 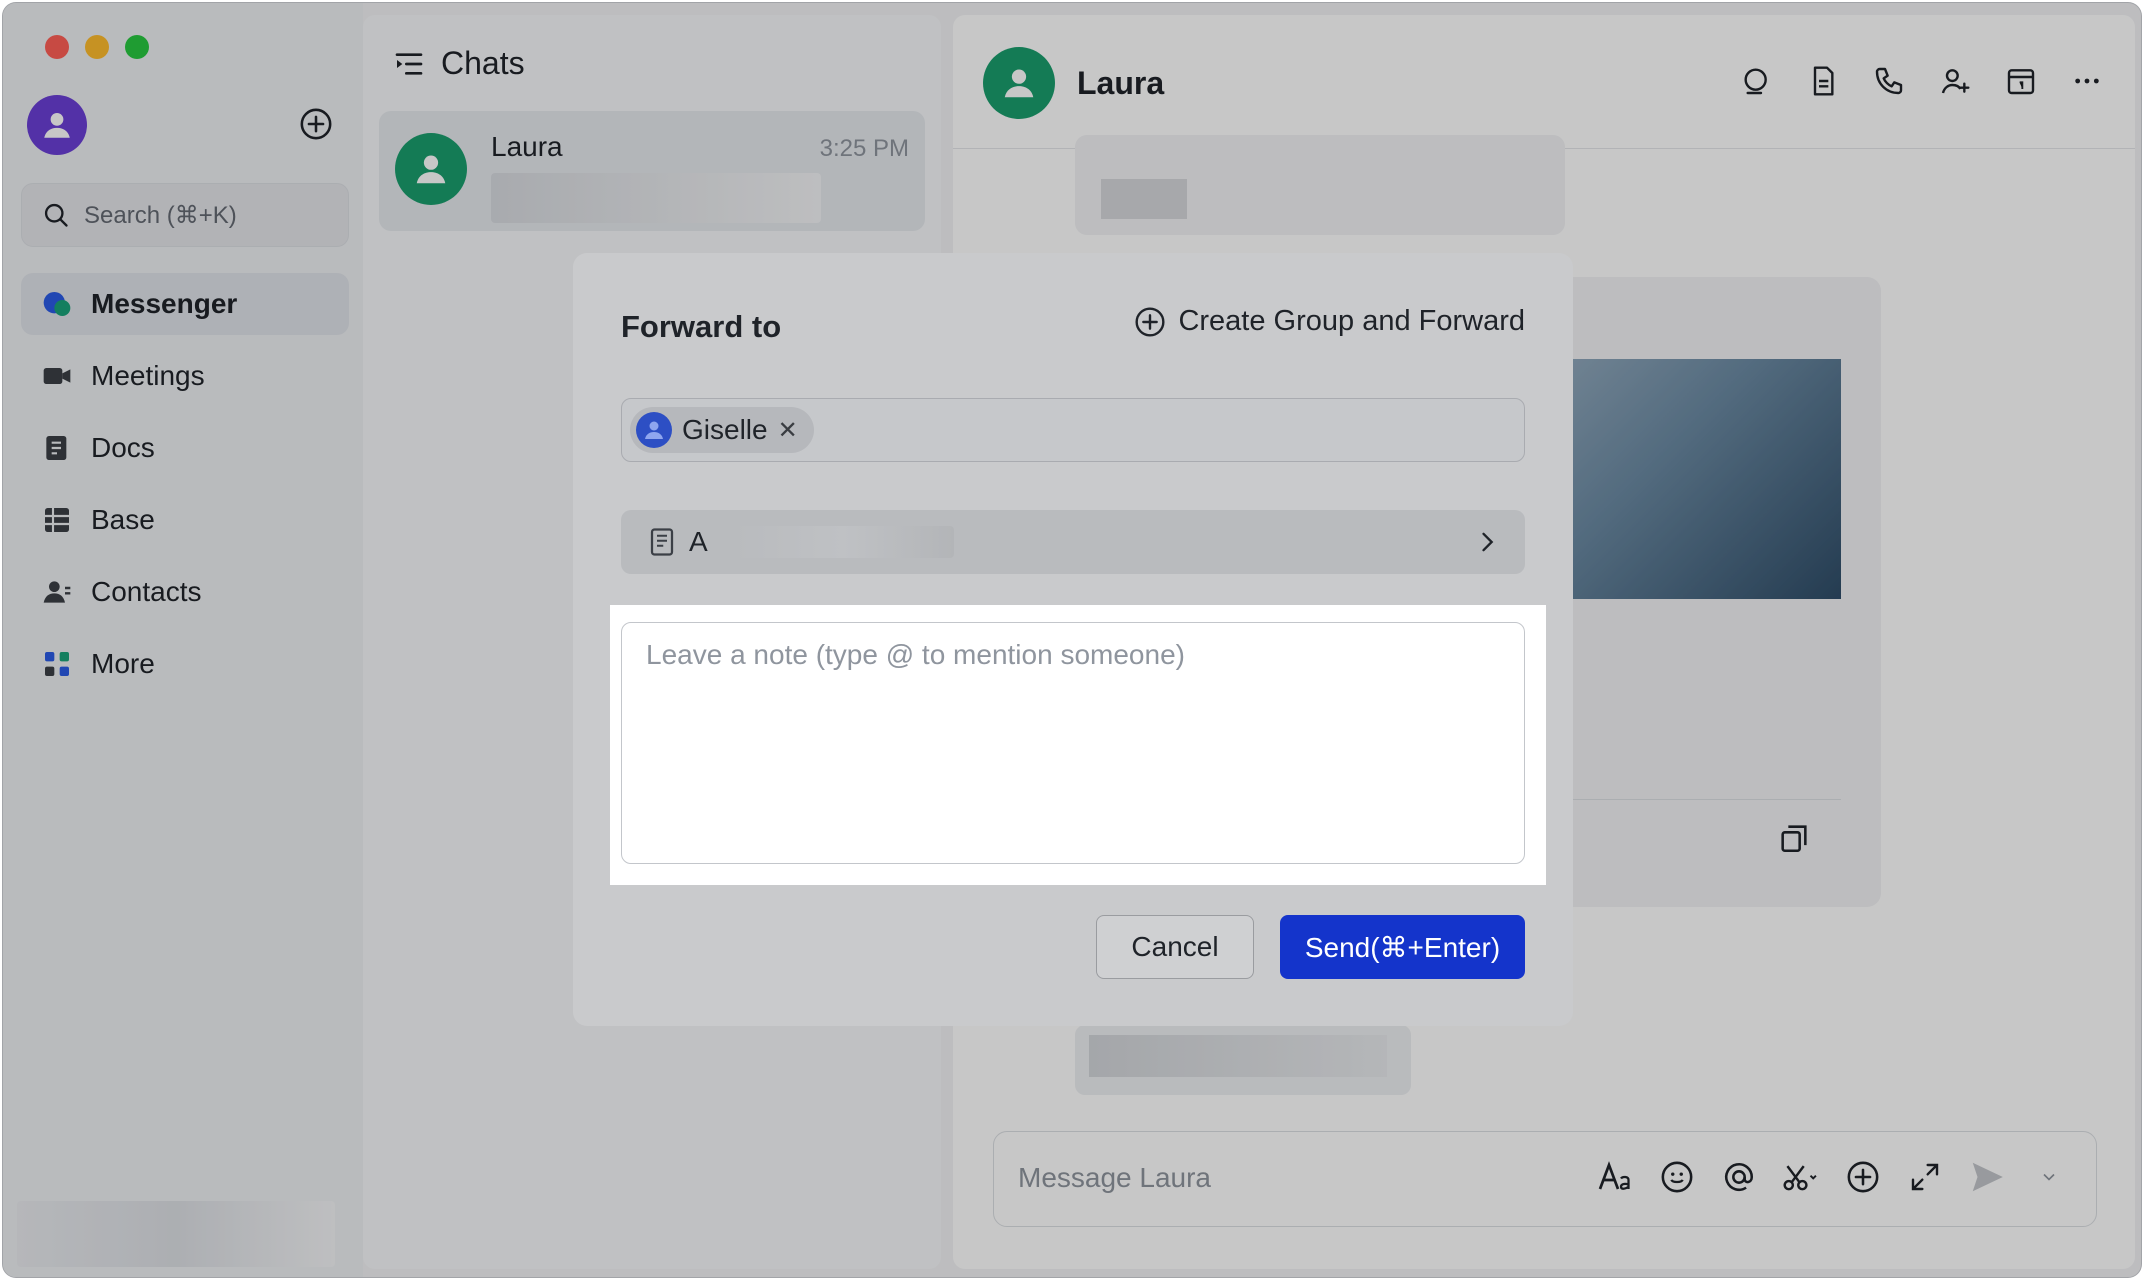 I want to click on recipient-name: Giselle, so click(x=725, y=429).